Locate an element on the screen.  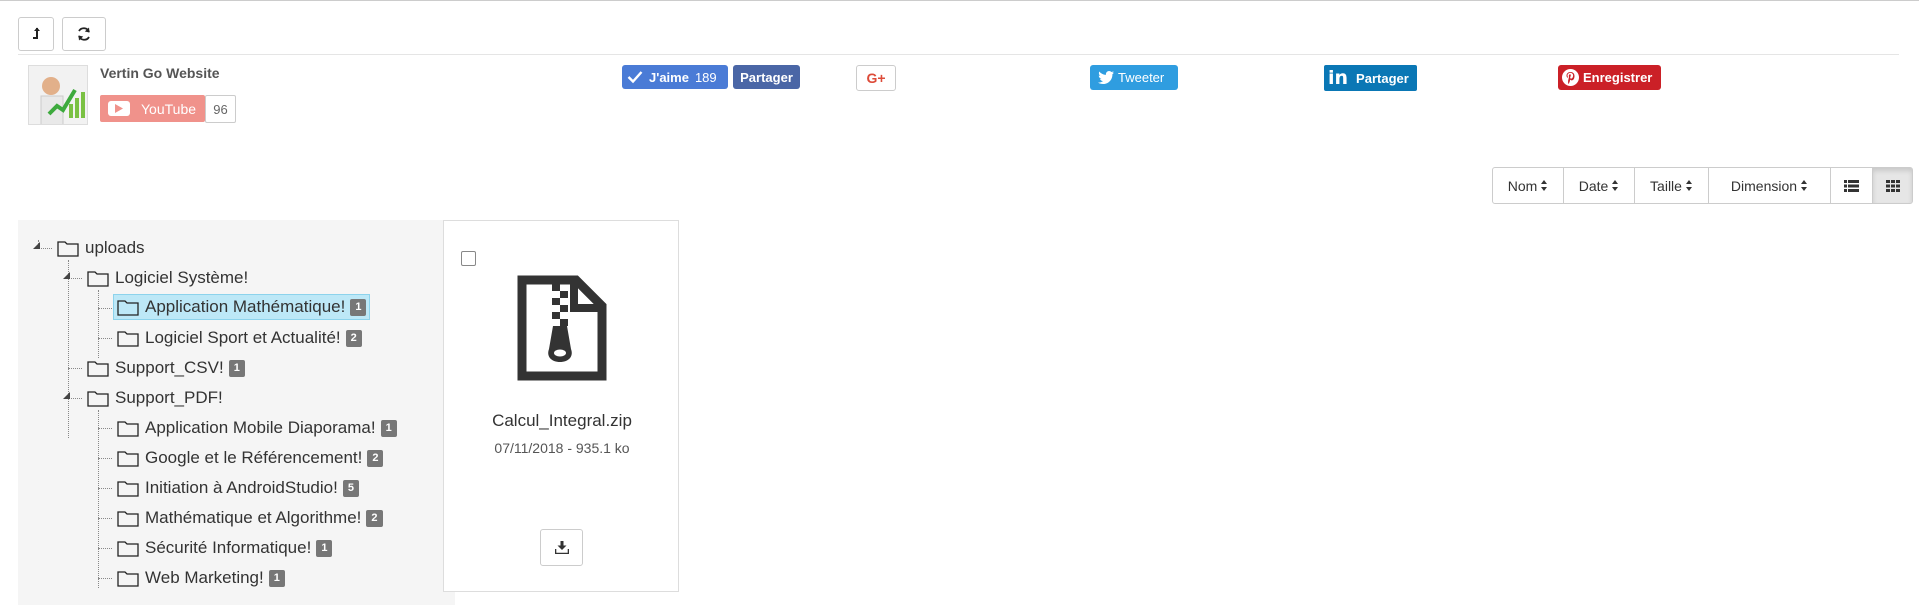
tree-node-label: Logiciel Système! is located at coordinates (182, 277).